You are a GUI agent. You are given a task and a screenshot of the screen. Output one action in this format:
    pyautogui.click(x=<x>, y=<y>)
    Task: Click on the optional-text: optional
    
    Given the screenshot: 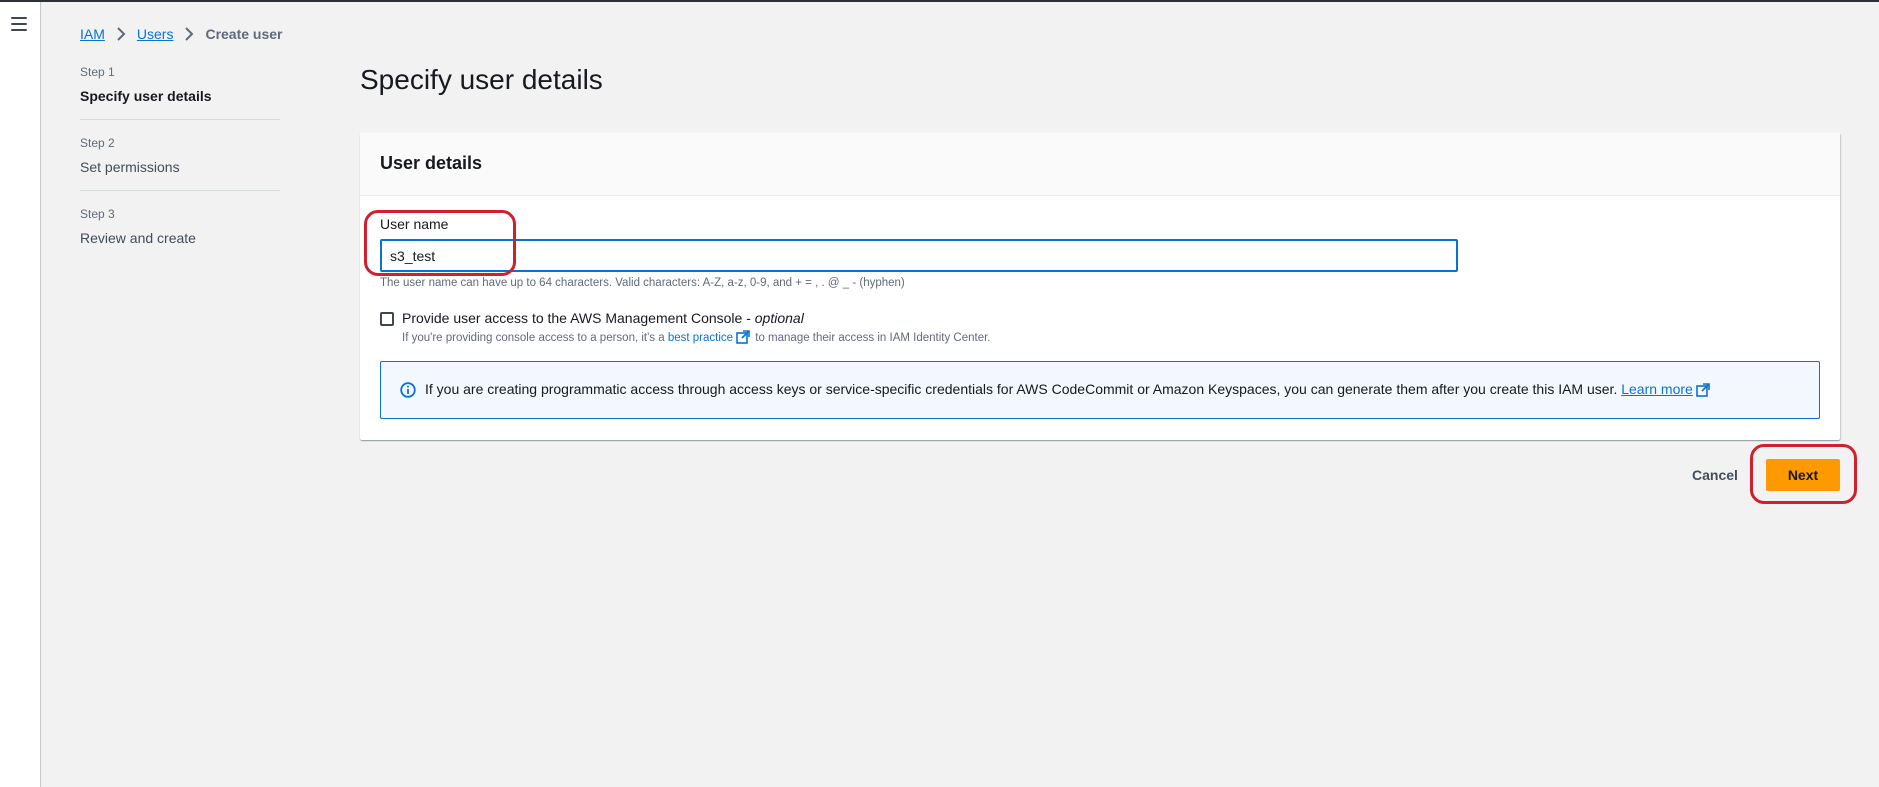 What is the action you would take?
    pyautogui.click(x=779, y=318)
    